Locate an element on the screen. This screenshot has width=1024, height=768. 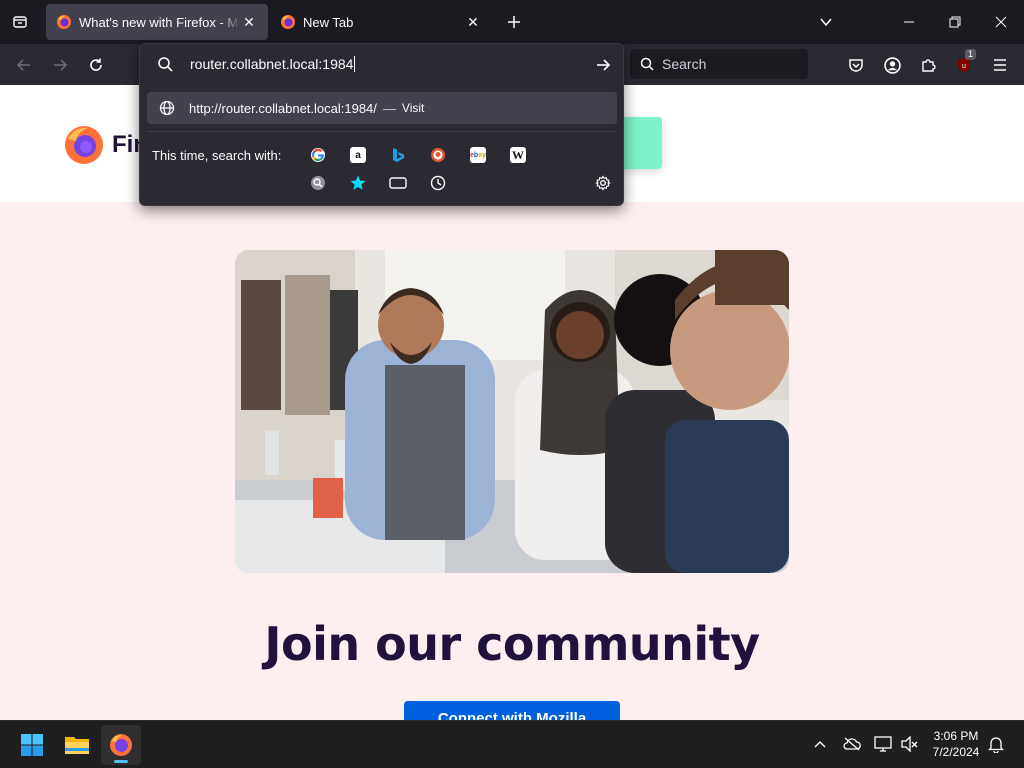
globe-icon is located at coordinates (167, 108).